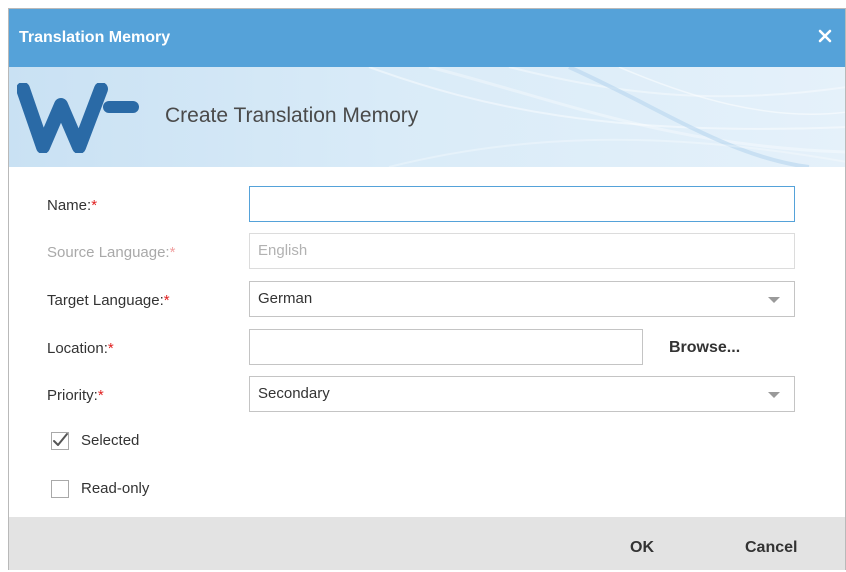 Image resolution: width=846 pixels, height=572 pixels. Describe the element at coordinates (292, 115) in the screenshot. I see `banner-title: Create Translation Memory` at that location.